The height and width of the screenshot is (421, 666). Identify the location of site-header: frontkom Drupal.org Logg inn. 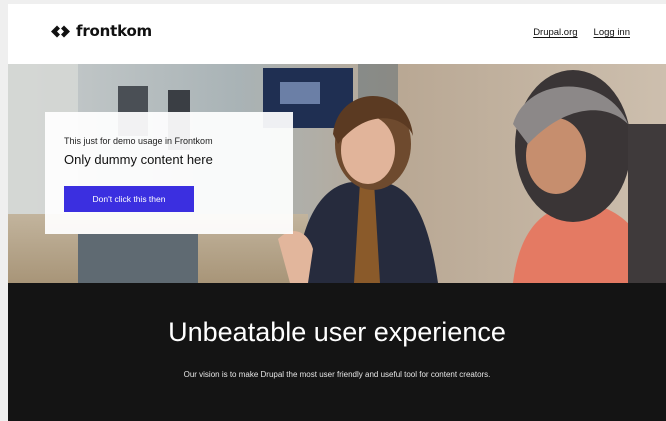
(337, 34).